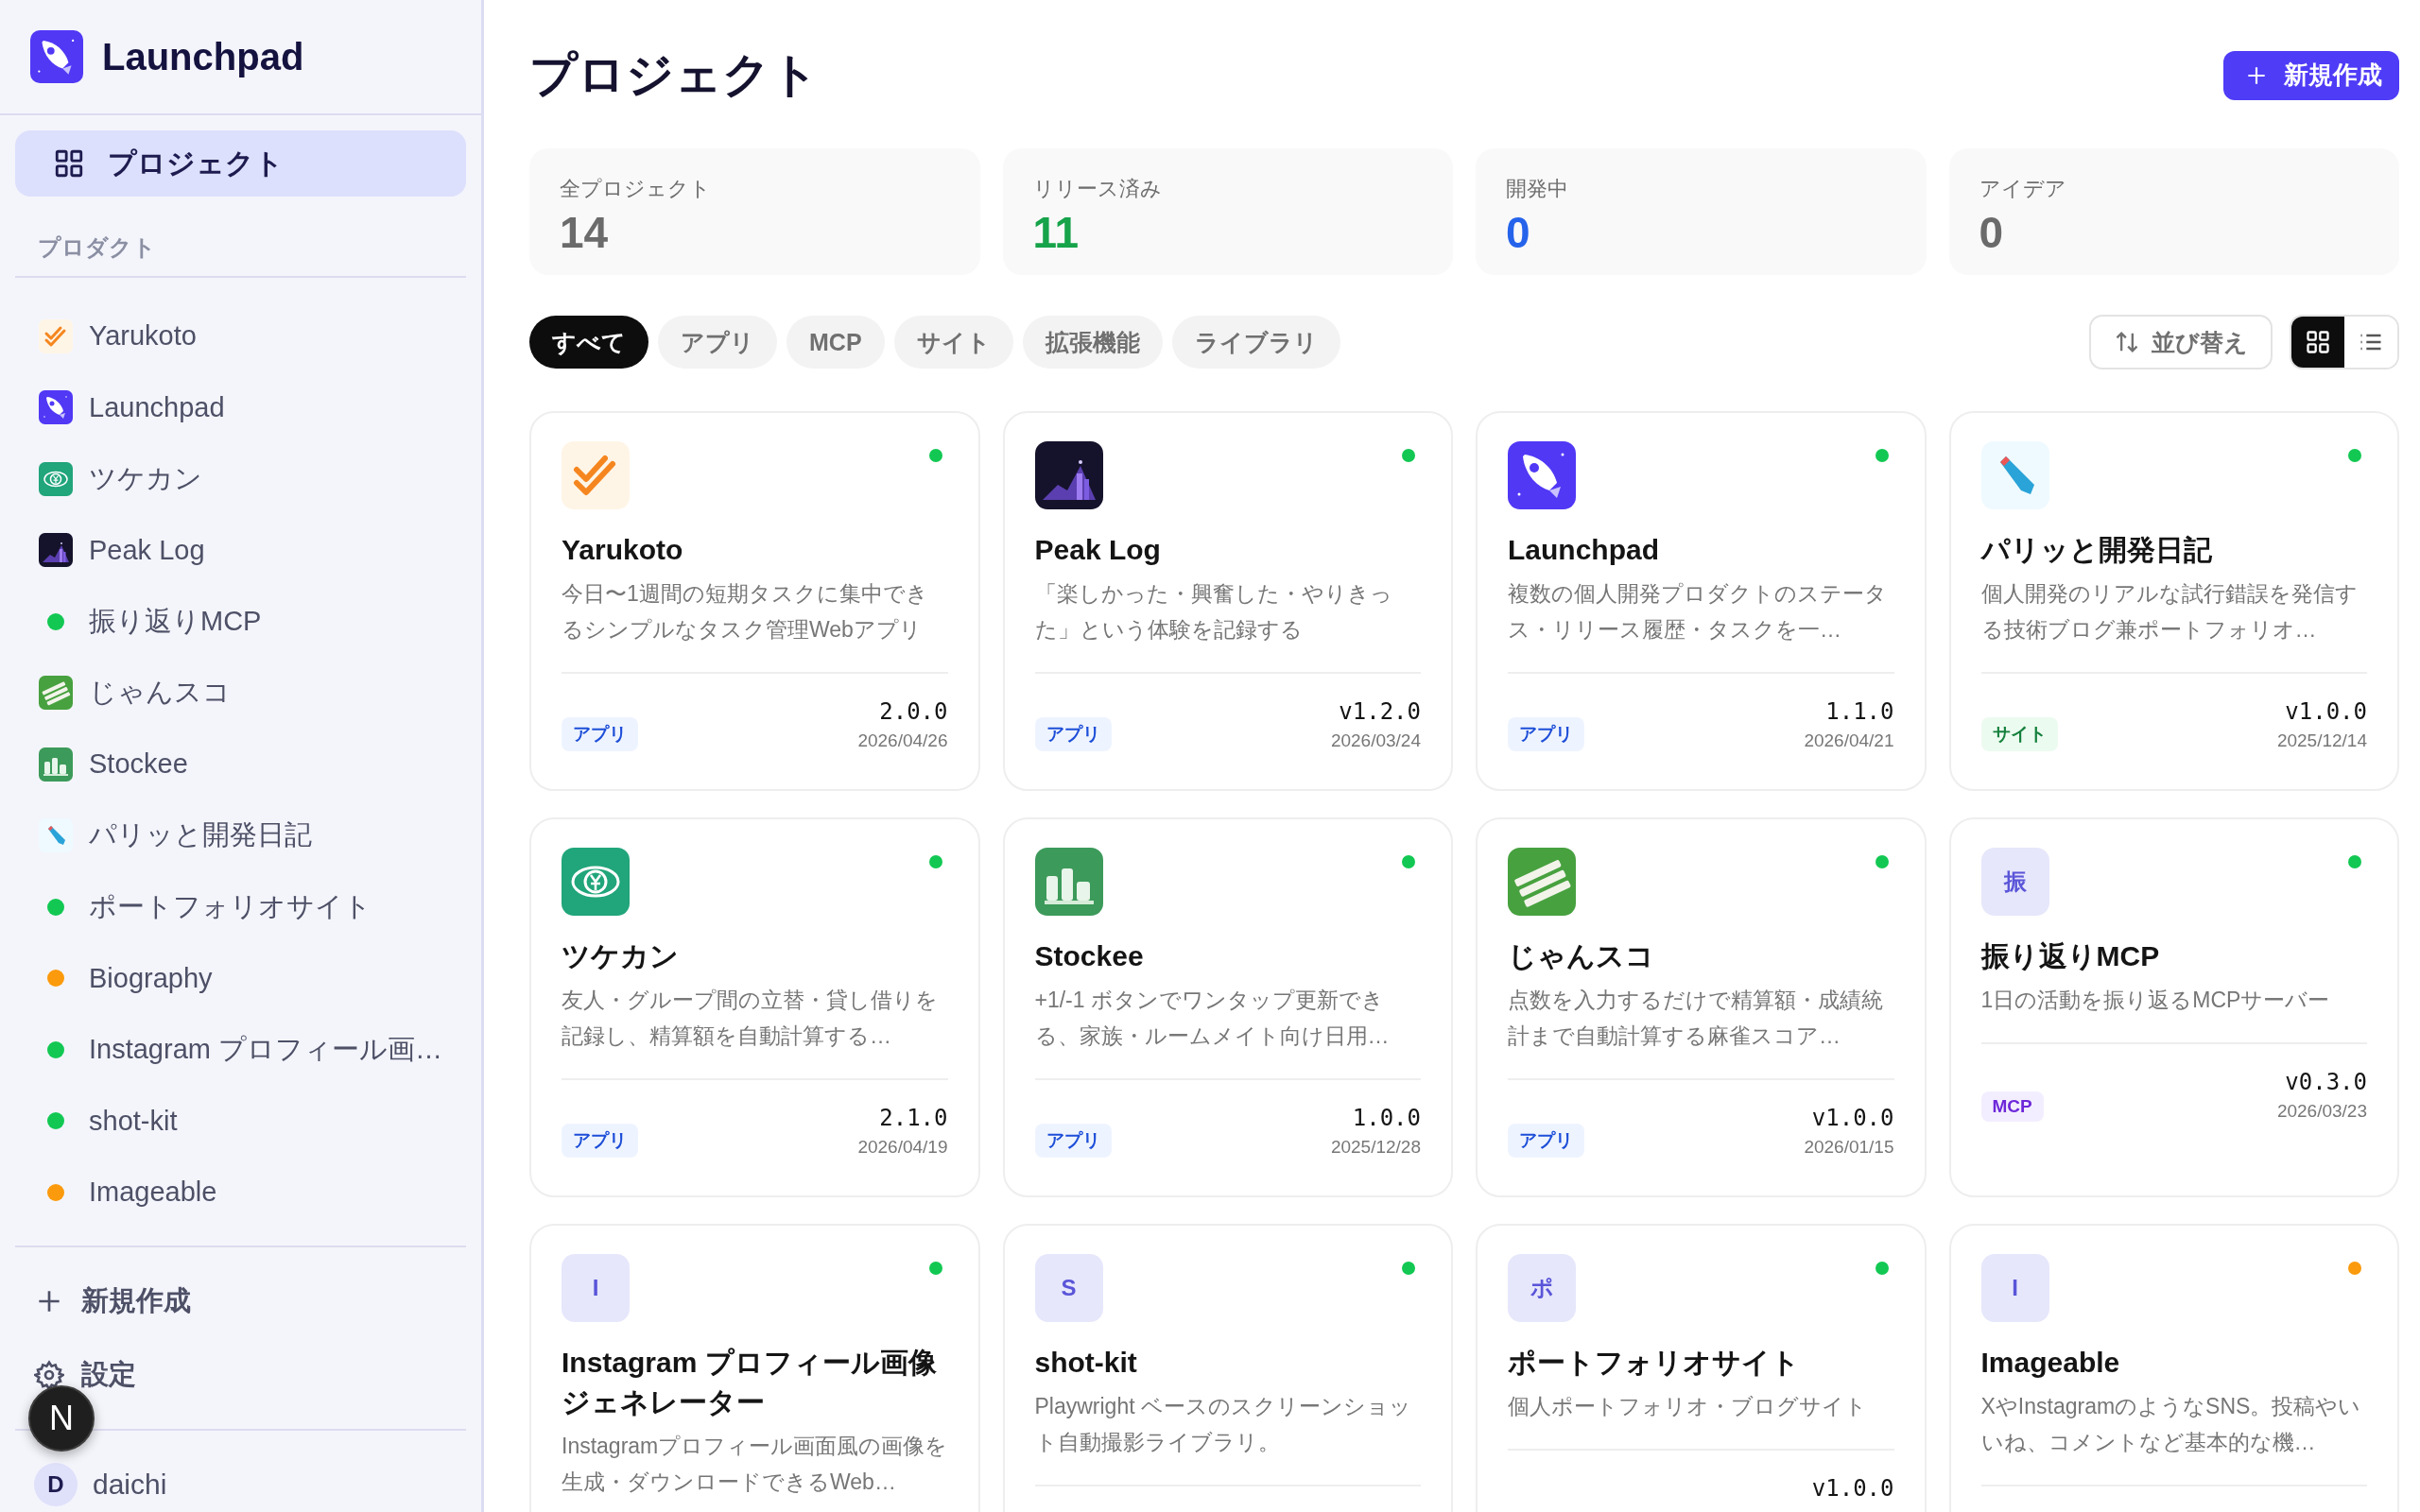 This screenshot has width=2420, height=1512. I want to click on sidebar-item: パリッと開発日記, so click(241, 835).